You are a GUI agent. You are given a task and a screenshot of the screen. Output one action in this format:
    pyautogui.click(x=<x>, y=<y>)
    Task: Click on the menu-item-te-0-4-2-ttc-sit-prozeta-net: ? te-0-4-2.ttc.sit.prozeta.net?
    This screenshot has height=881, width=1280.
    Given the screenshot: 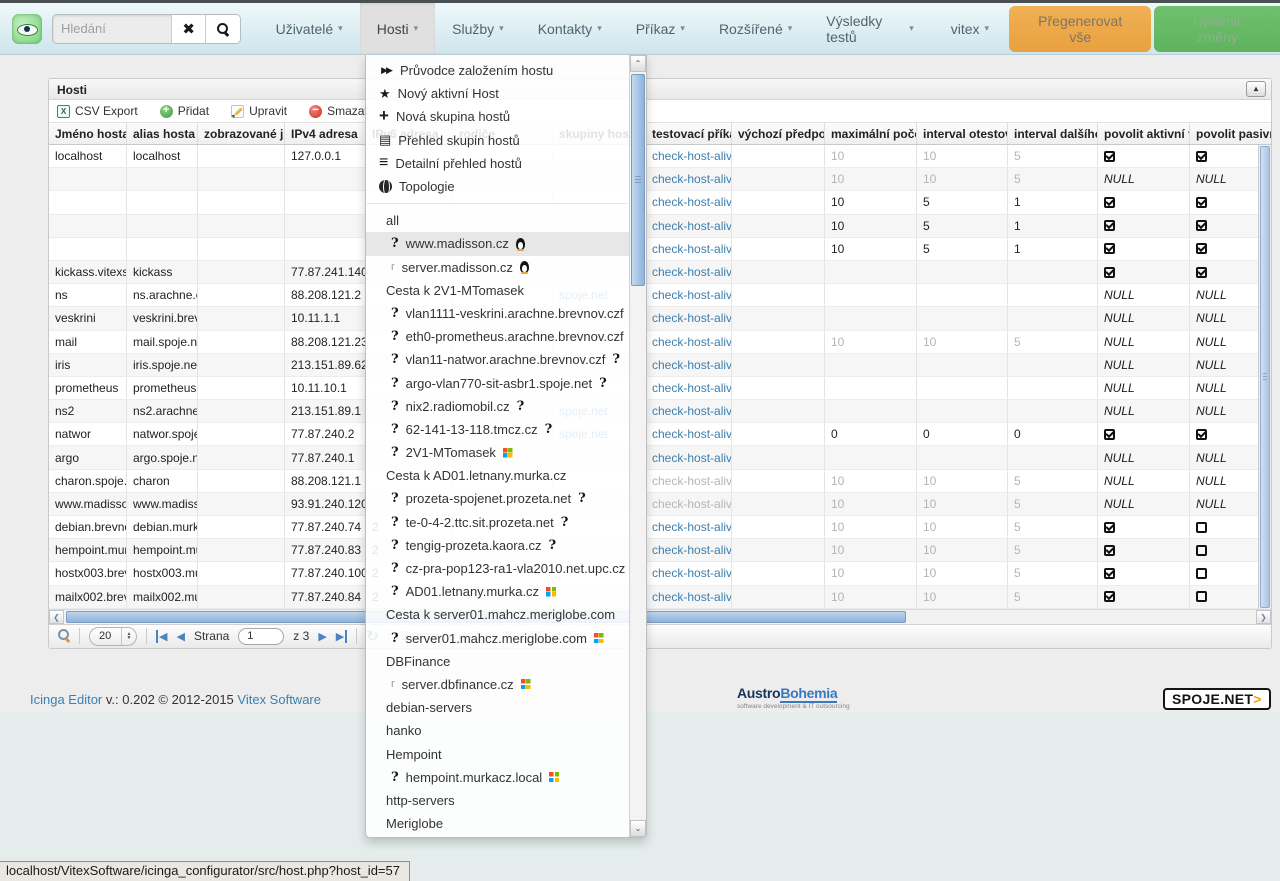 What is the action you would take?
    pyautogui.click(x=497, y=522)
    